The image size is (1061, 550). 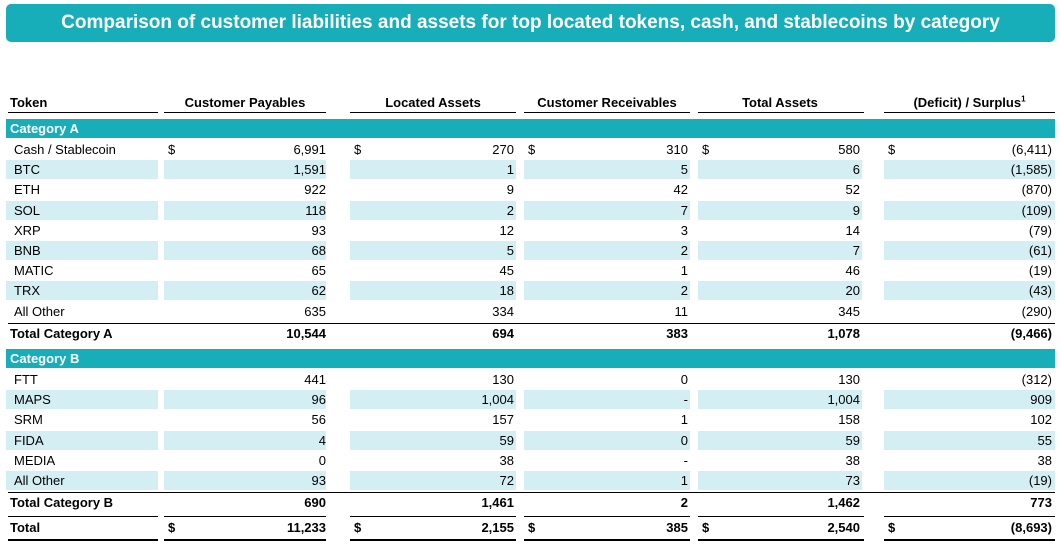 What do you see at coordinates (1040, 230) in the screenshot?
I see `category-a-row-4-surplus: (79)` at bounding box center [1040, 230].